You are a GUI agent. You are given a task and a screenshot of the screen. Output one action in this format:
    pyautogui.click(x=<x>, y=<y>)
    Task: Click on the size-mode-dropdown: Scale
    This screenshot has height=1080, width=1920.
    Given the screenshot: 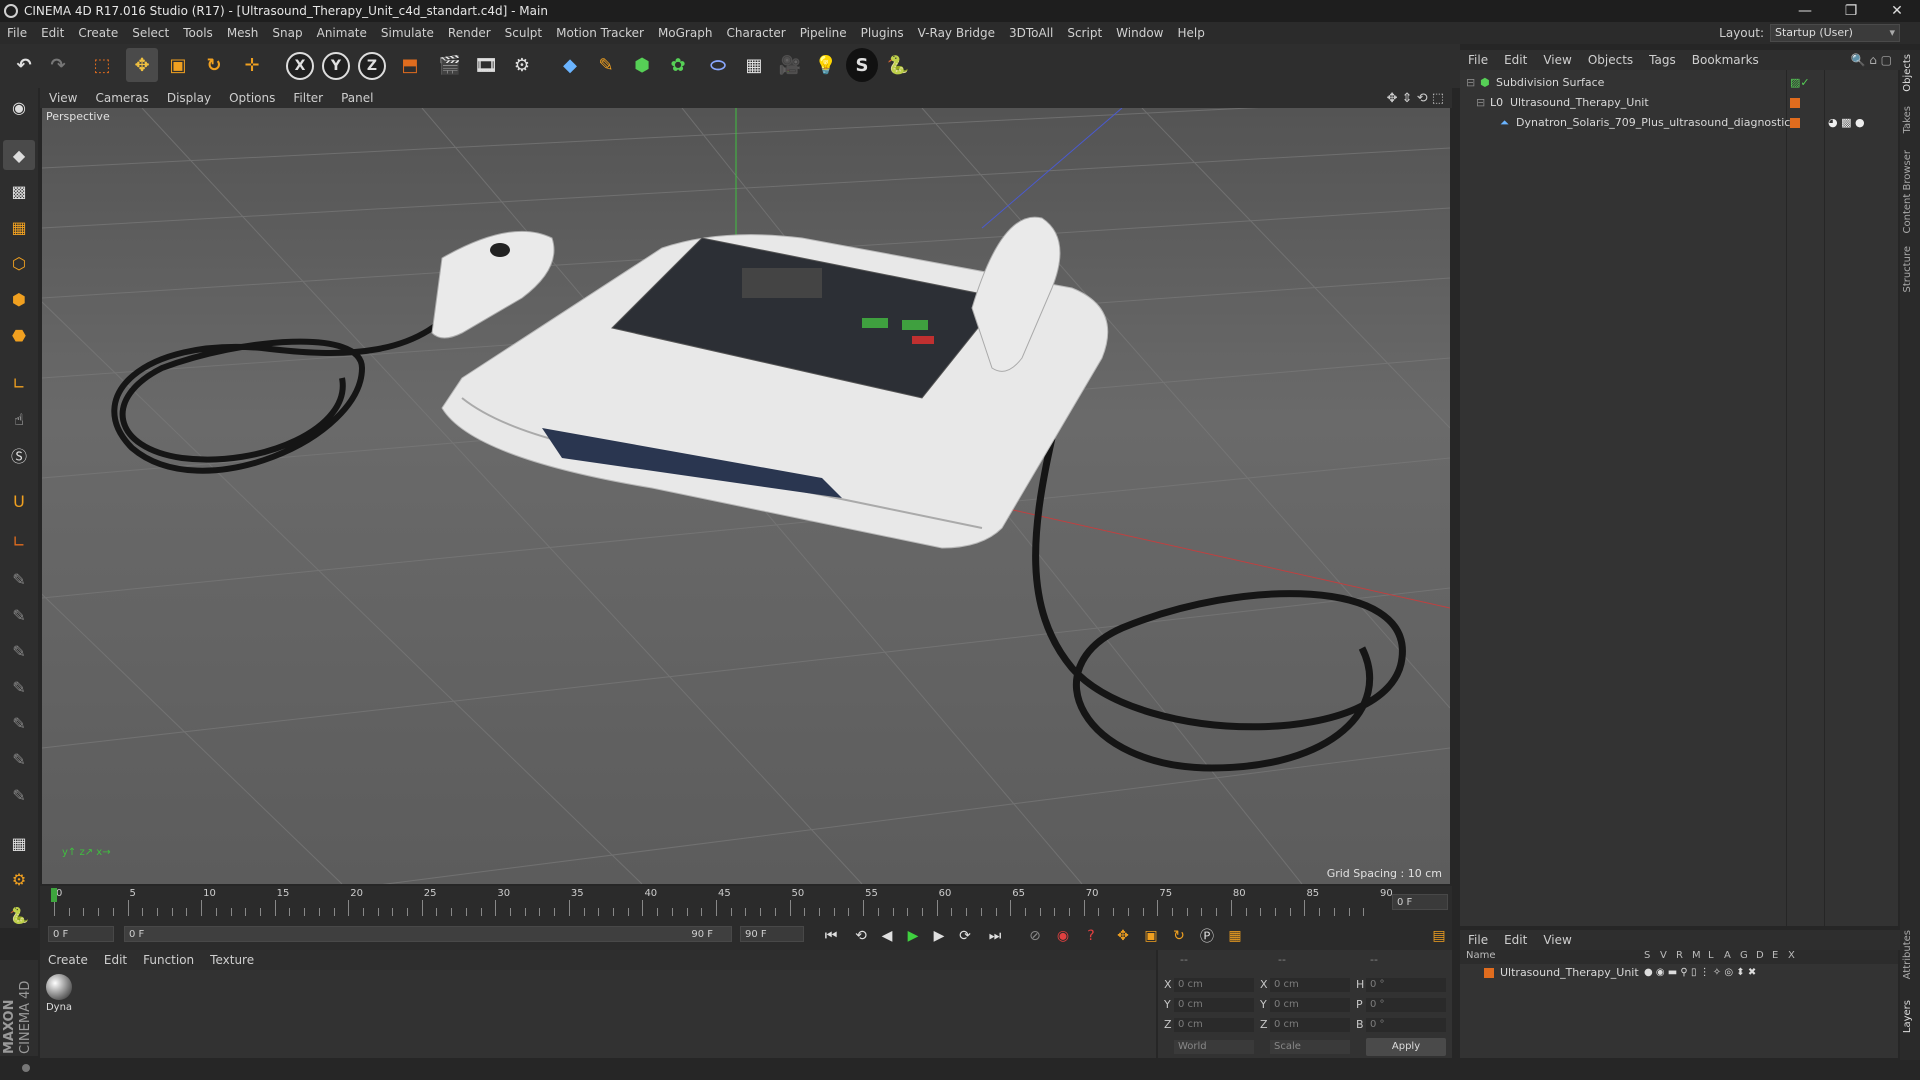 What is the action you would take?
    pyautogui.click(x=1310, y=1047)
    